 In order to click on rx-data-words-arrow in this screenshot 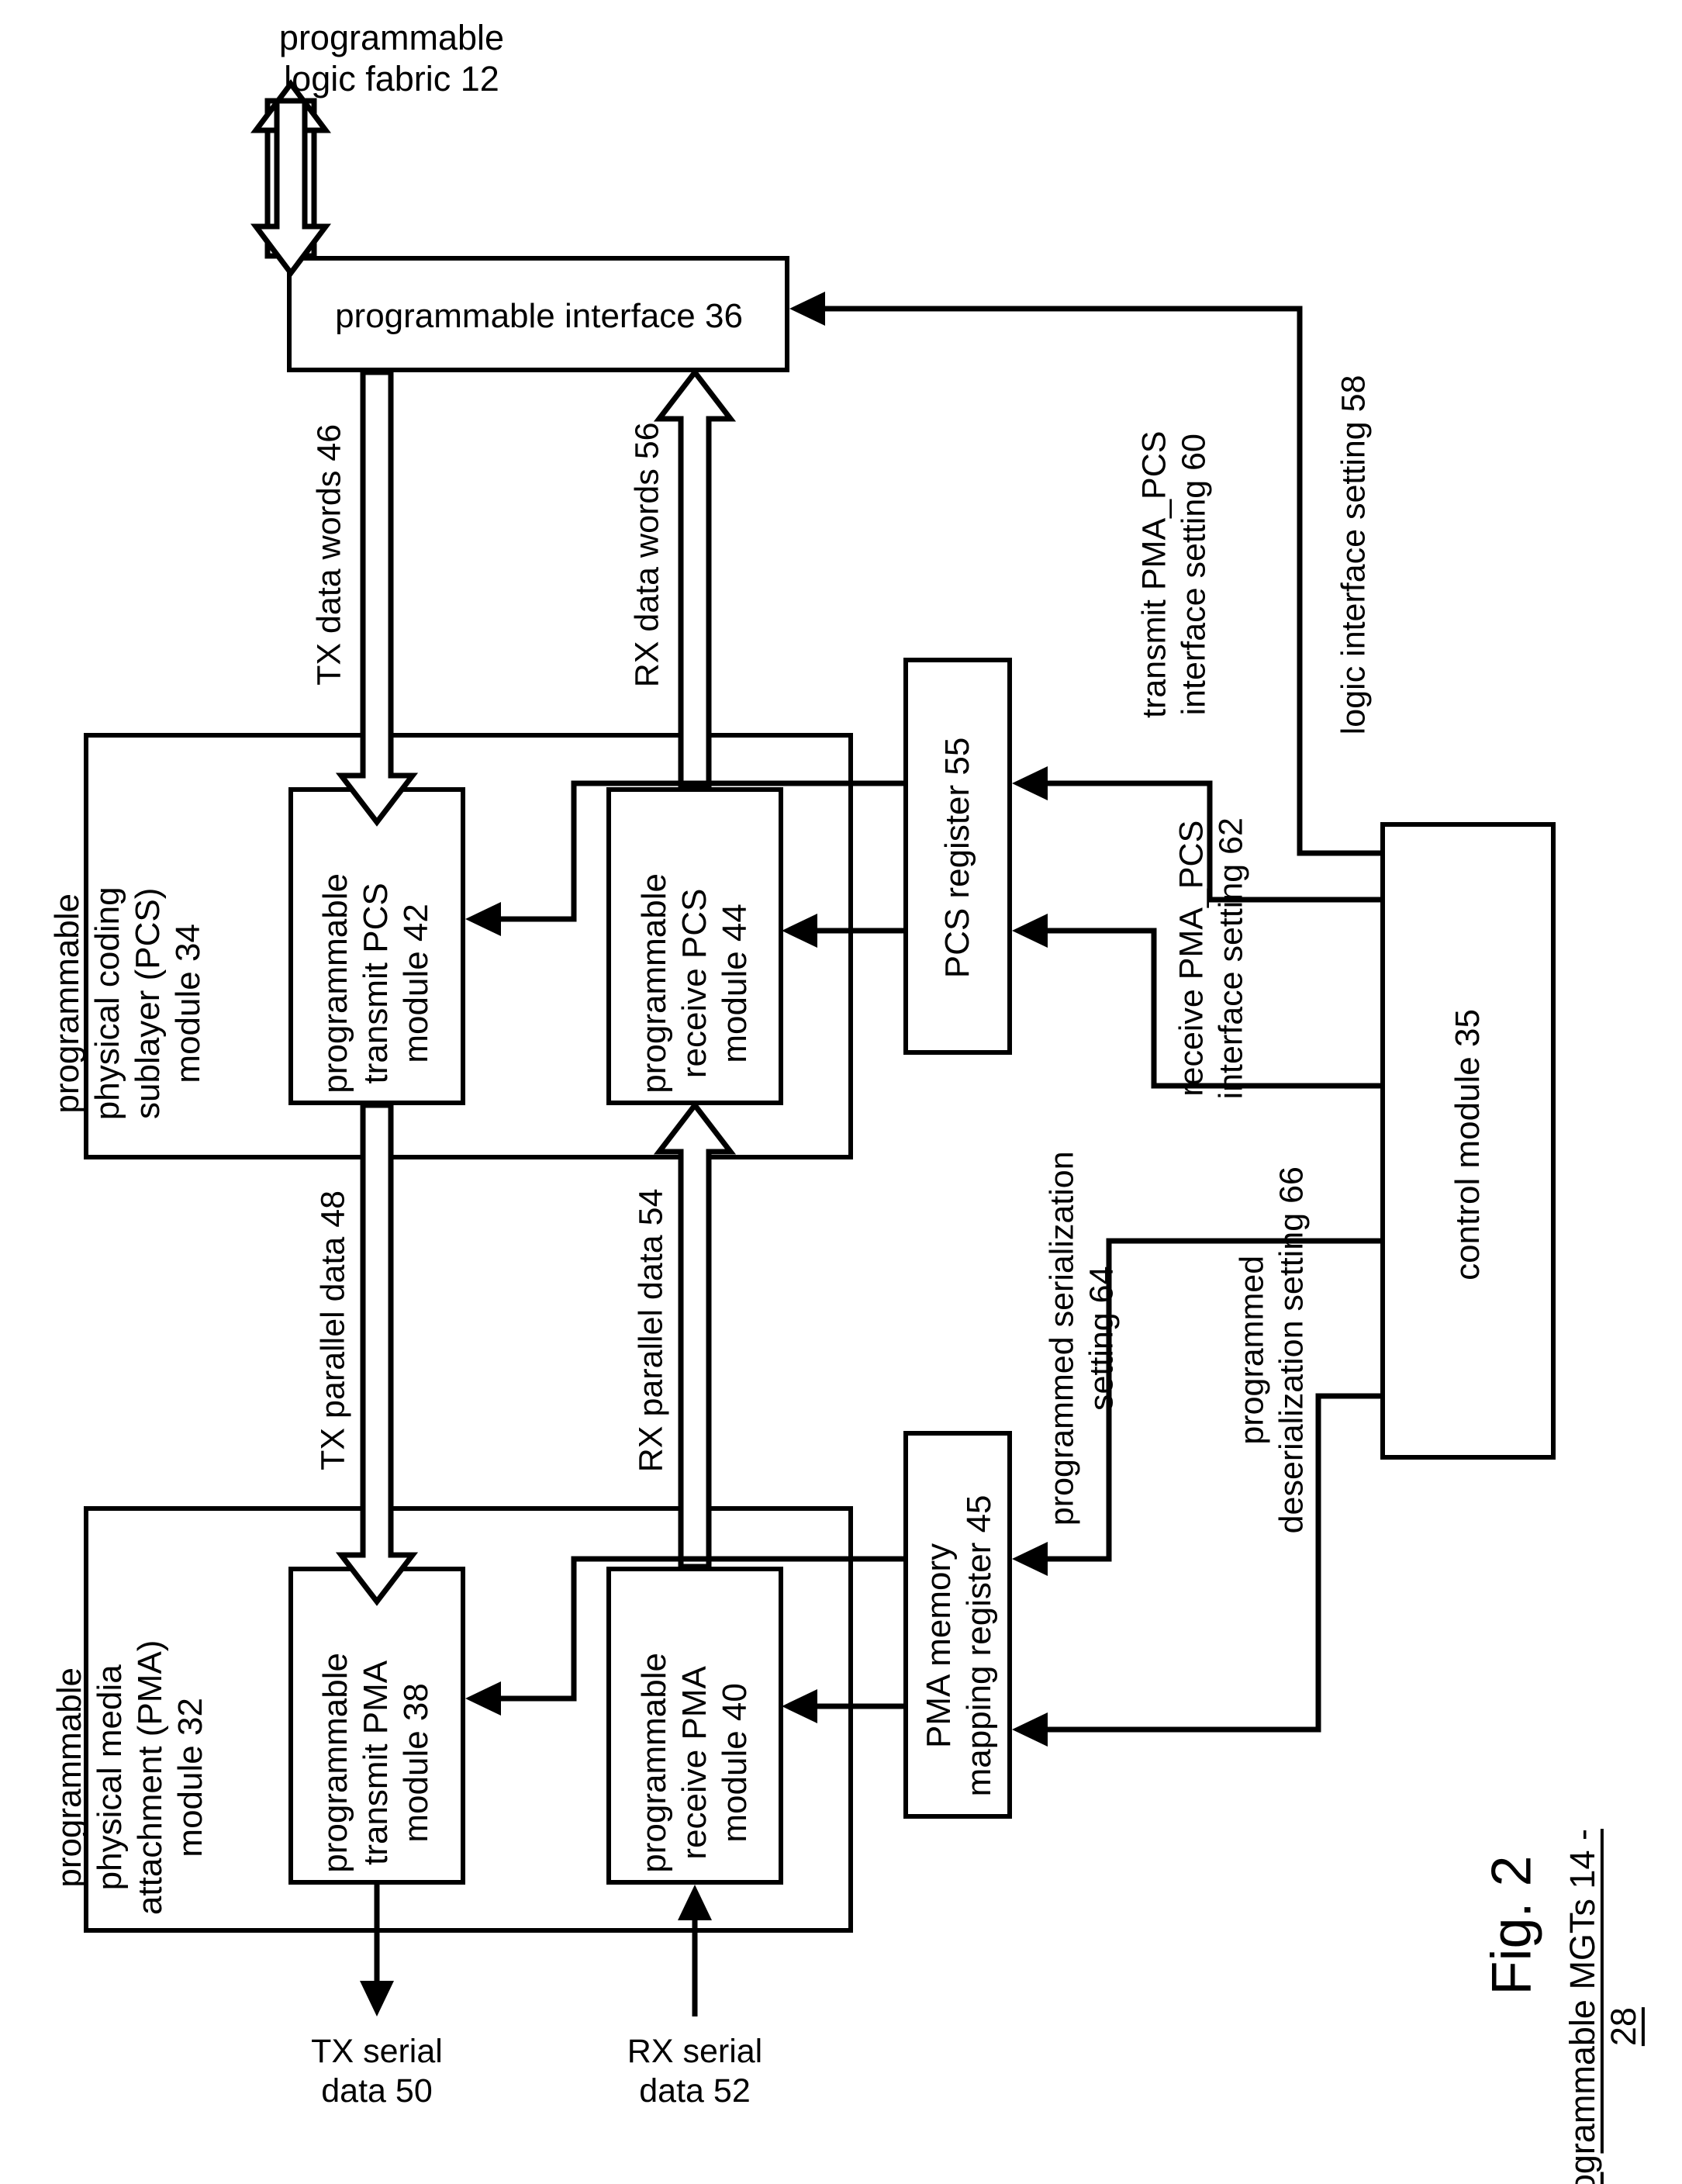, I will do `click(695, 579)`.